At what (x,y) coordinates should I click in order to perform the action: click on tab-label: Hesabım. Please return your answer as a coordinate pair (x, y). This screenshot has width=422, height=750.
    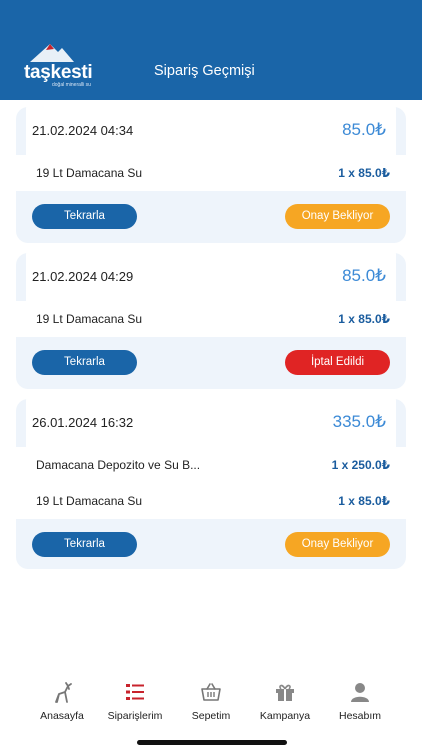
    Looking at the image, I should click on (359, 716).